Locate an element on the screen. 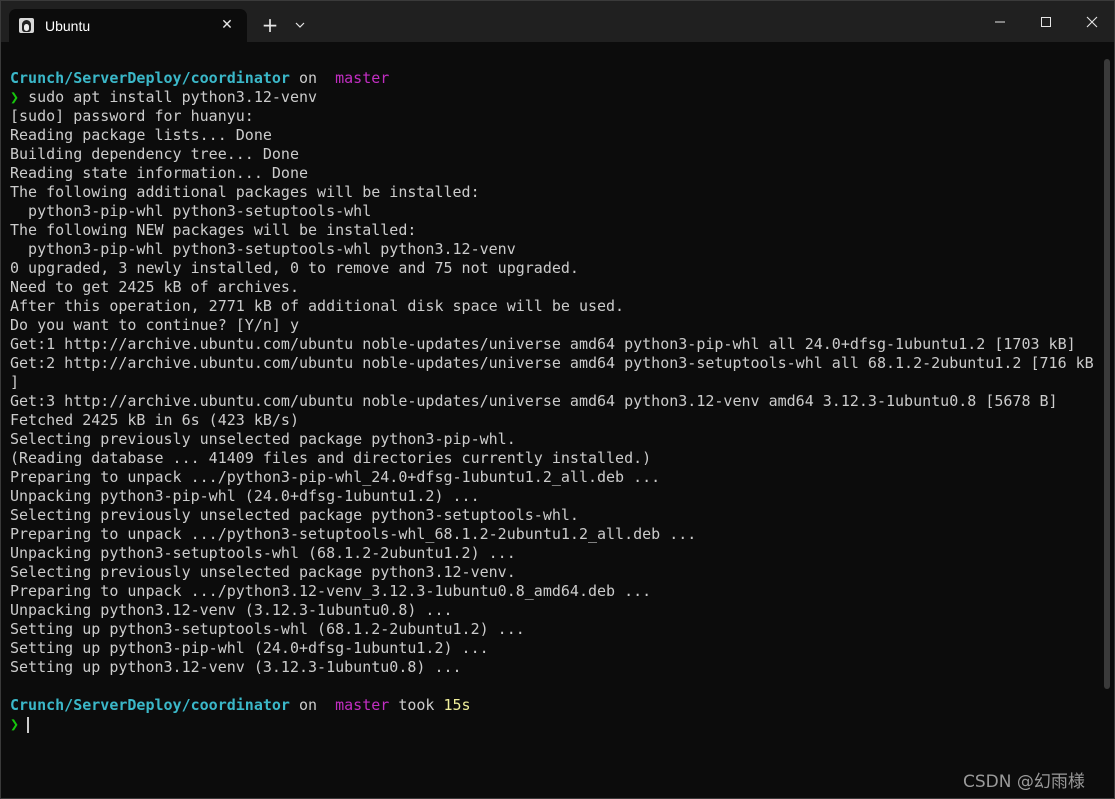 This screenshot has height=799, width=1115. ubuntu-penguin-icon is located at coordinates (26, 25).